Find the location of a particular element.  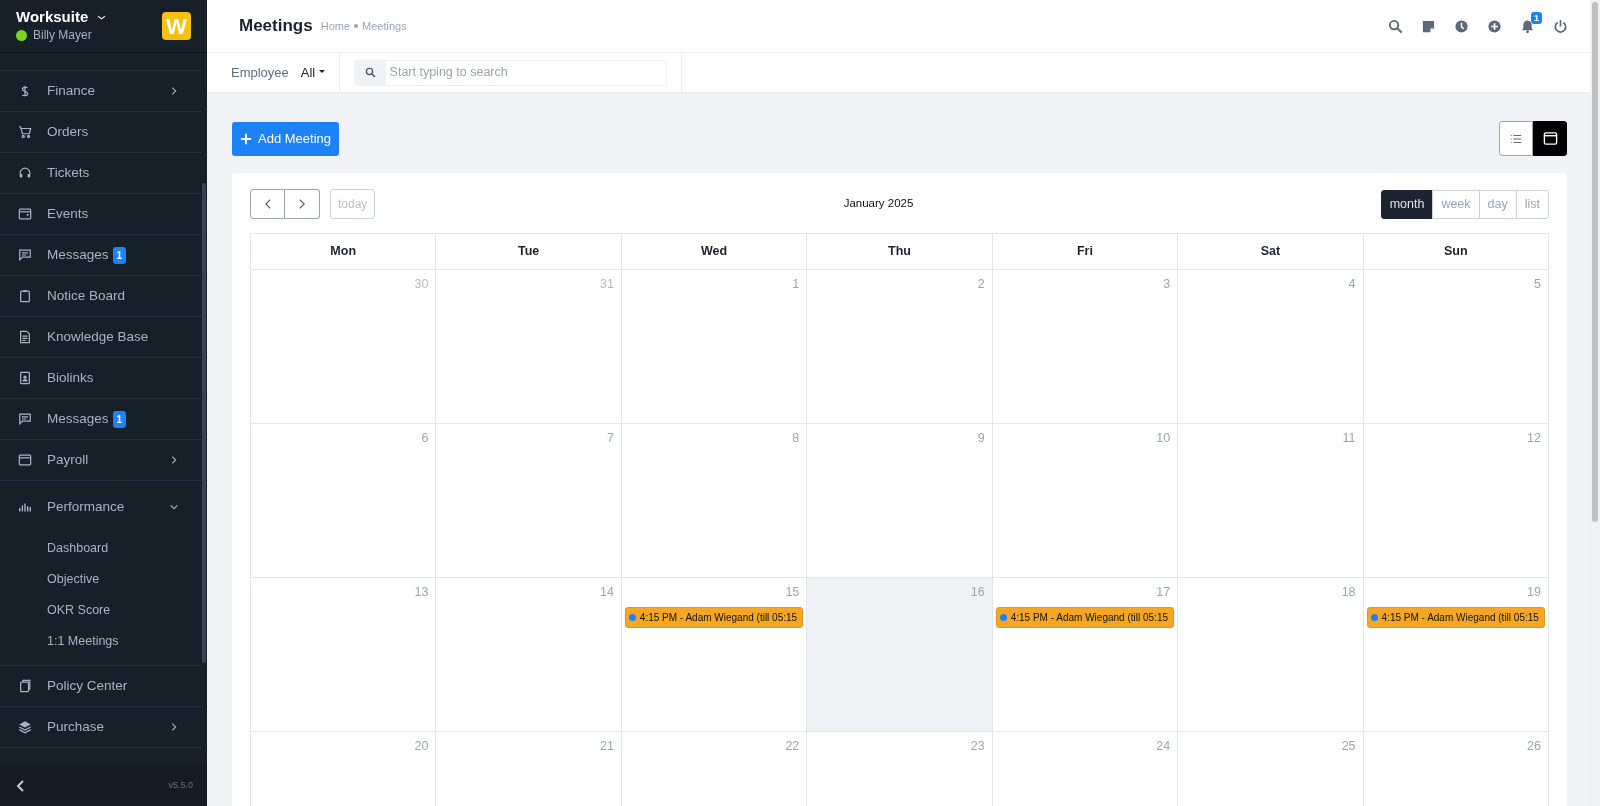

bell-button: 1 is located at coordinates (1531, 22).